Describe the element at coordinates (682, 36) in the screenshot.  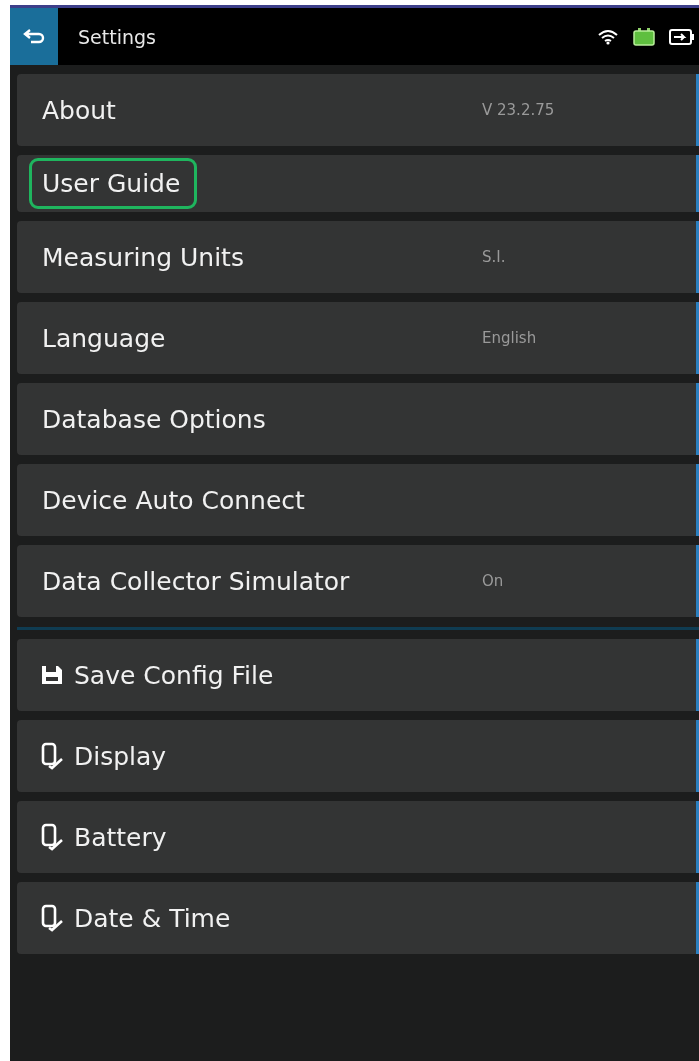
I see `charging-battery-icon` at that location.